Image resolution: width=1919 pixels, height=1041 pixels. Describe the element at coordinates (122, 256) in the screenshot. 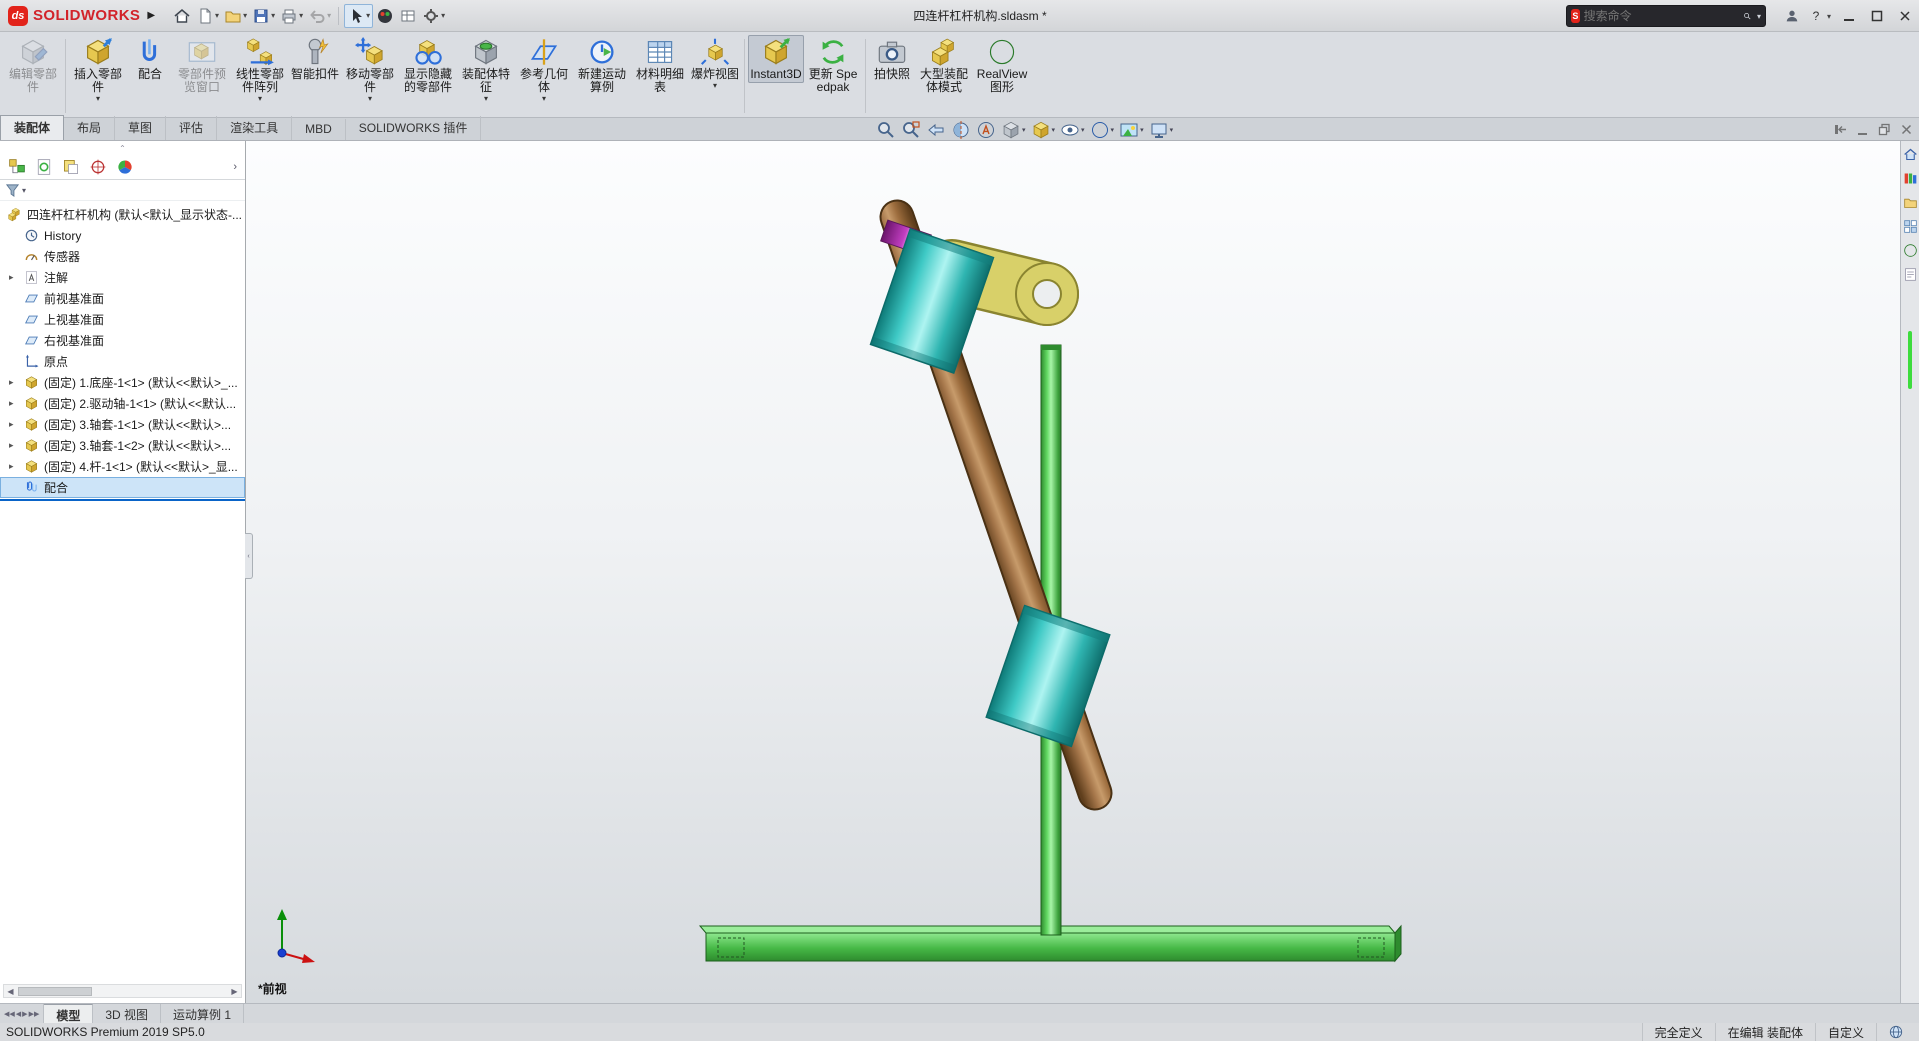

I see `tree-item-sensors: 传感器` at that location.